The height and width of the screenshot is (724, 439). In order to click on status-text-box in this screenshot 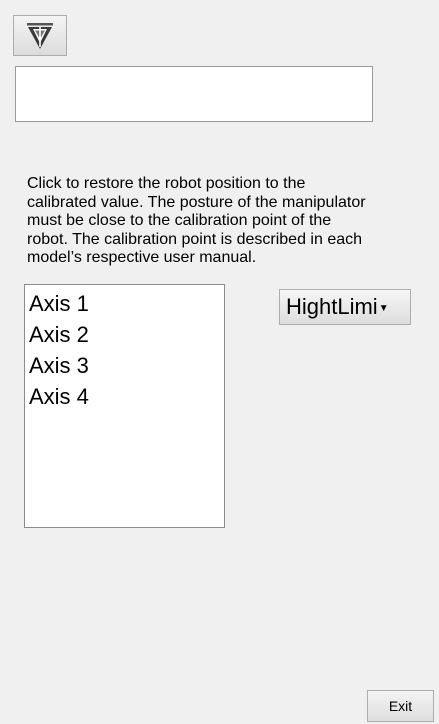, I will do `click(194, 94)`.